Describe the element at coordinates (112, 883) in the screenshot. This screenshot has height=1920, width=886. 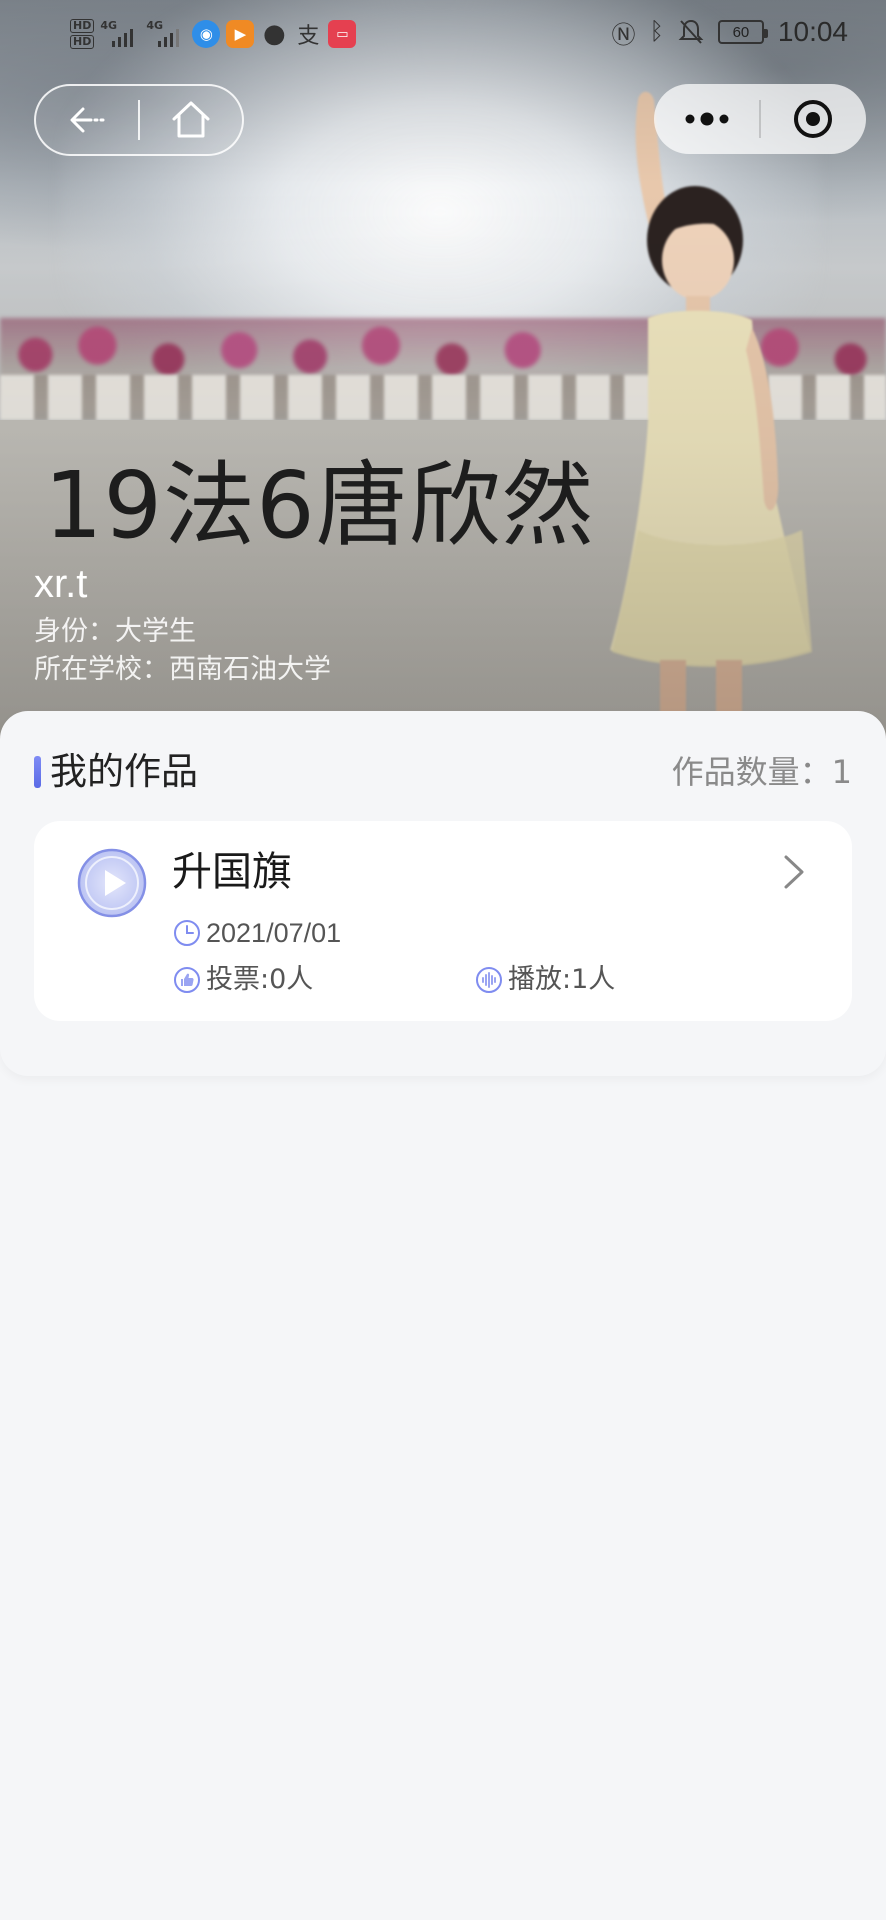
I see `play-icon` at that location.